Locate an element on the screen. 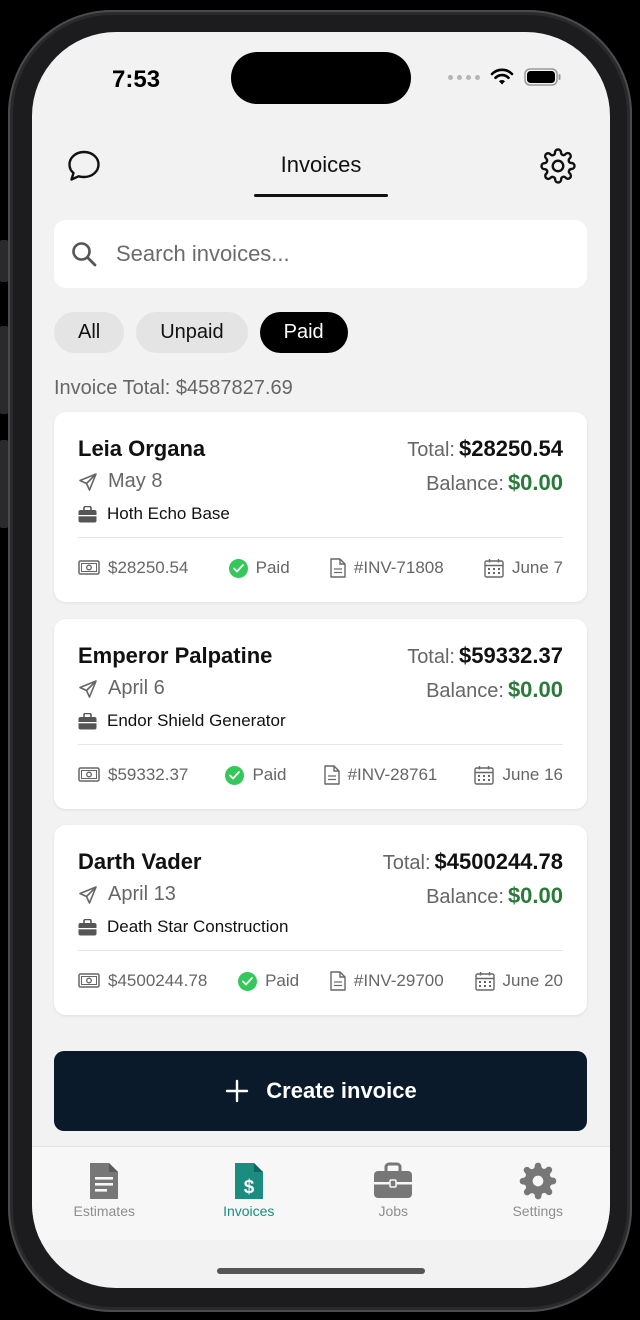 The height and width of the screenshot is (1320, 640). invoice-total: Total: $28250.54 is located at coordinates (485, 449).